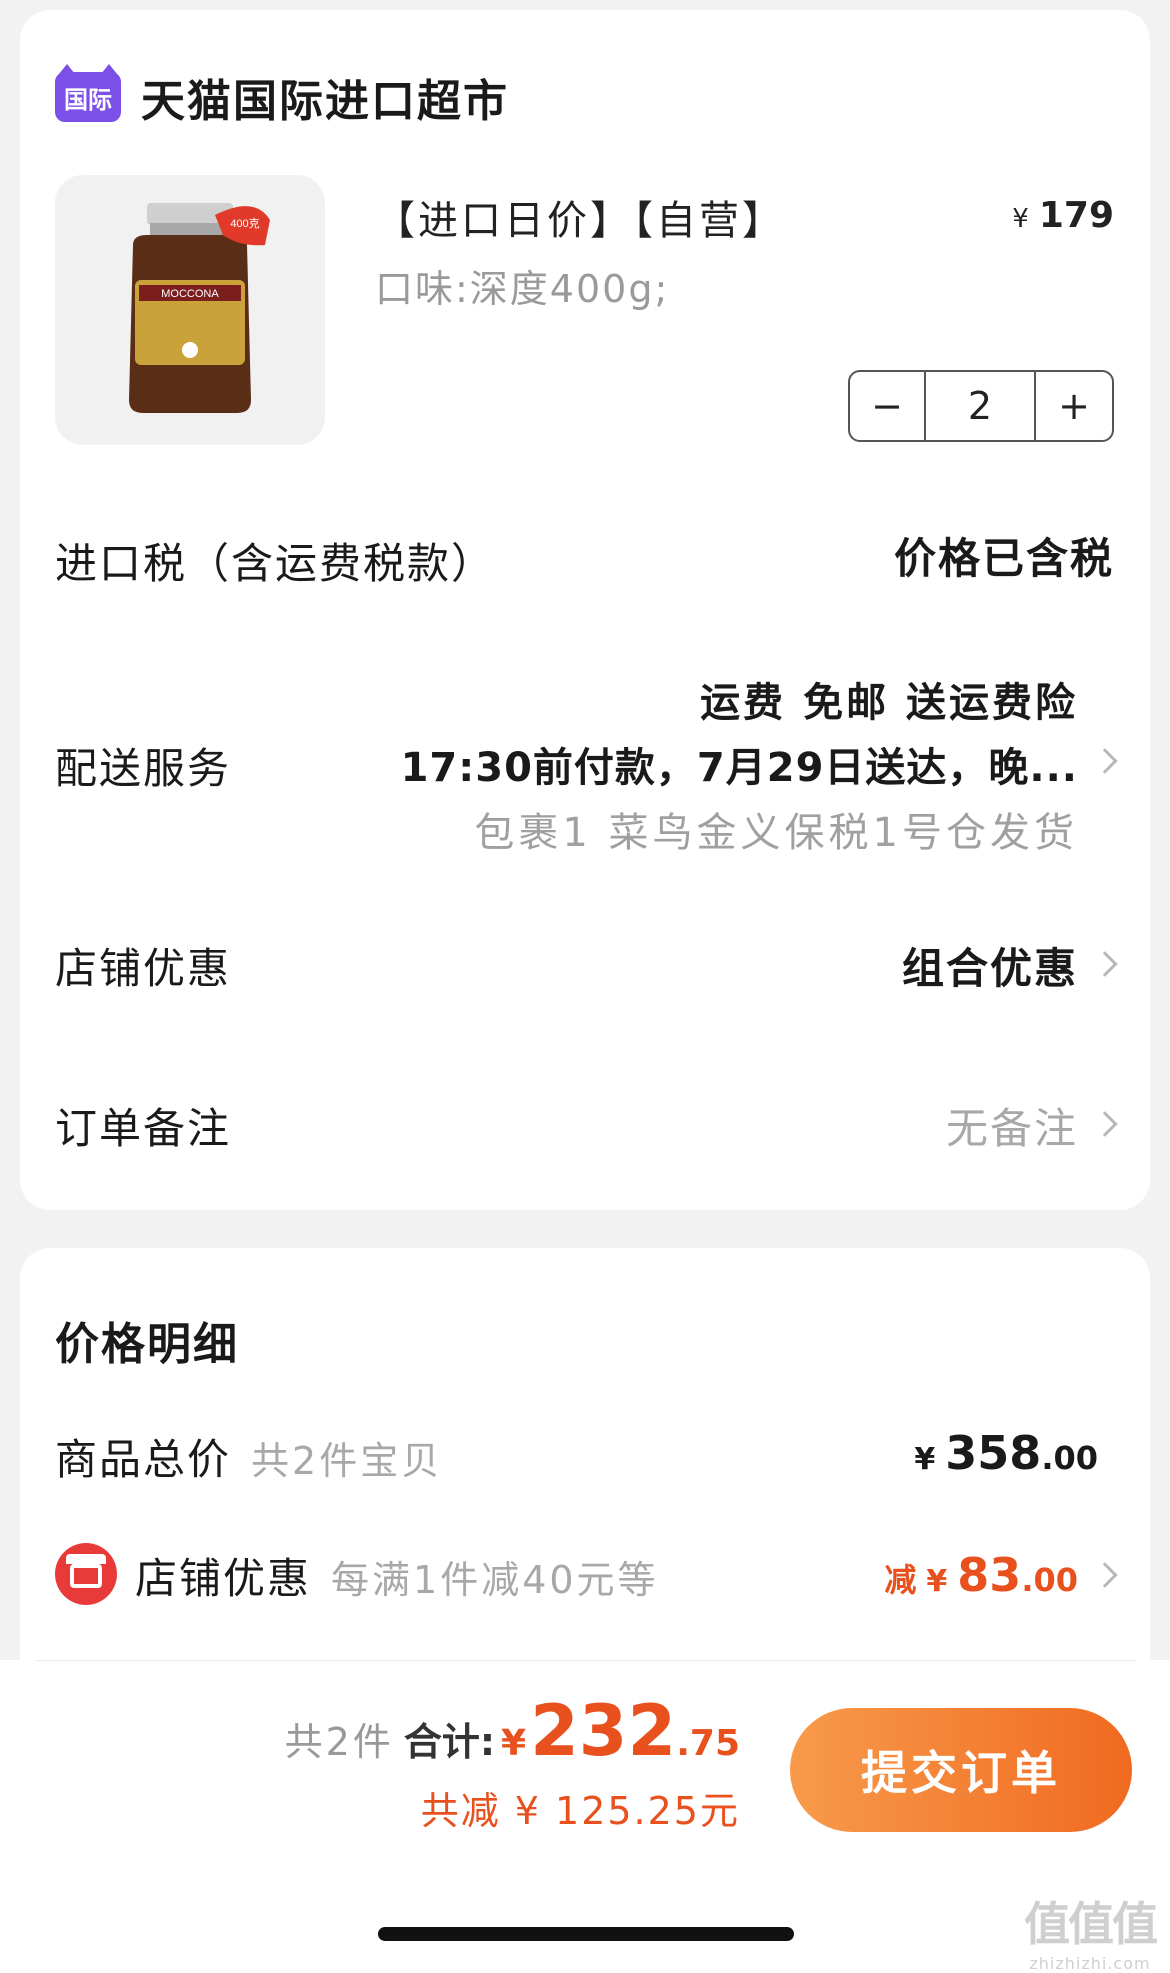  What do you see at coordinates (580, 217) in the screenshot?
I see `product-title: 【进口日价】【自营】` at bounding box center [580, 217].